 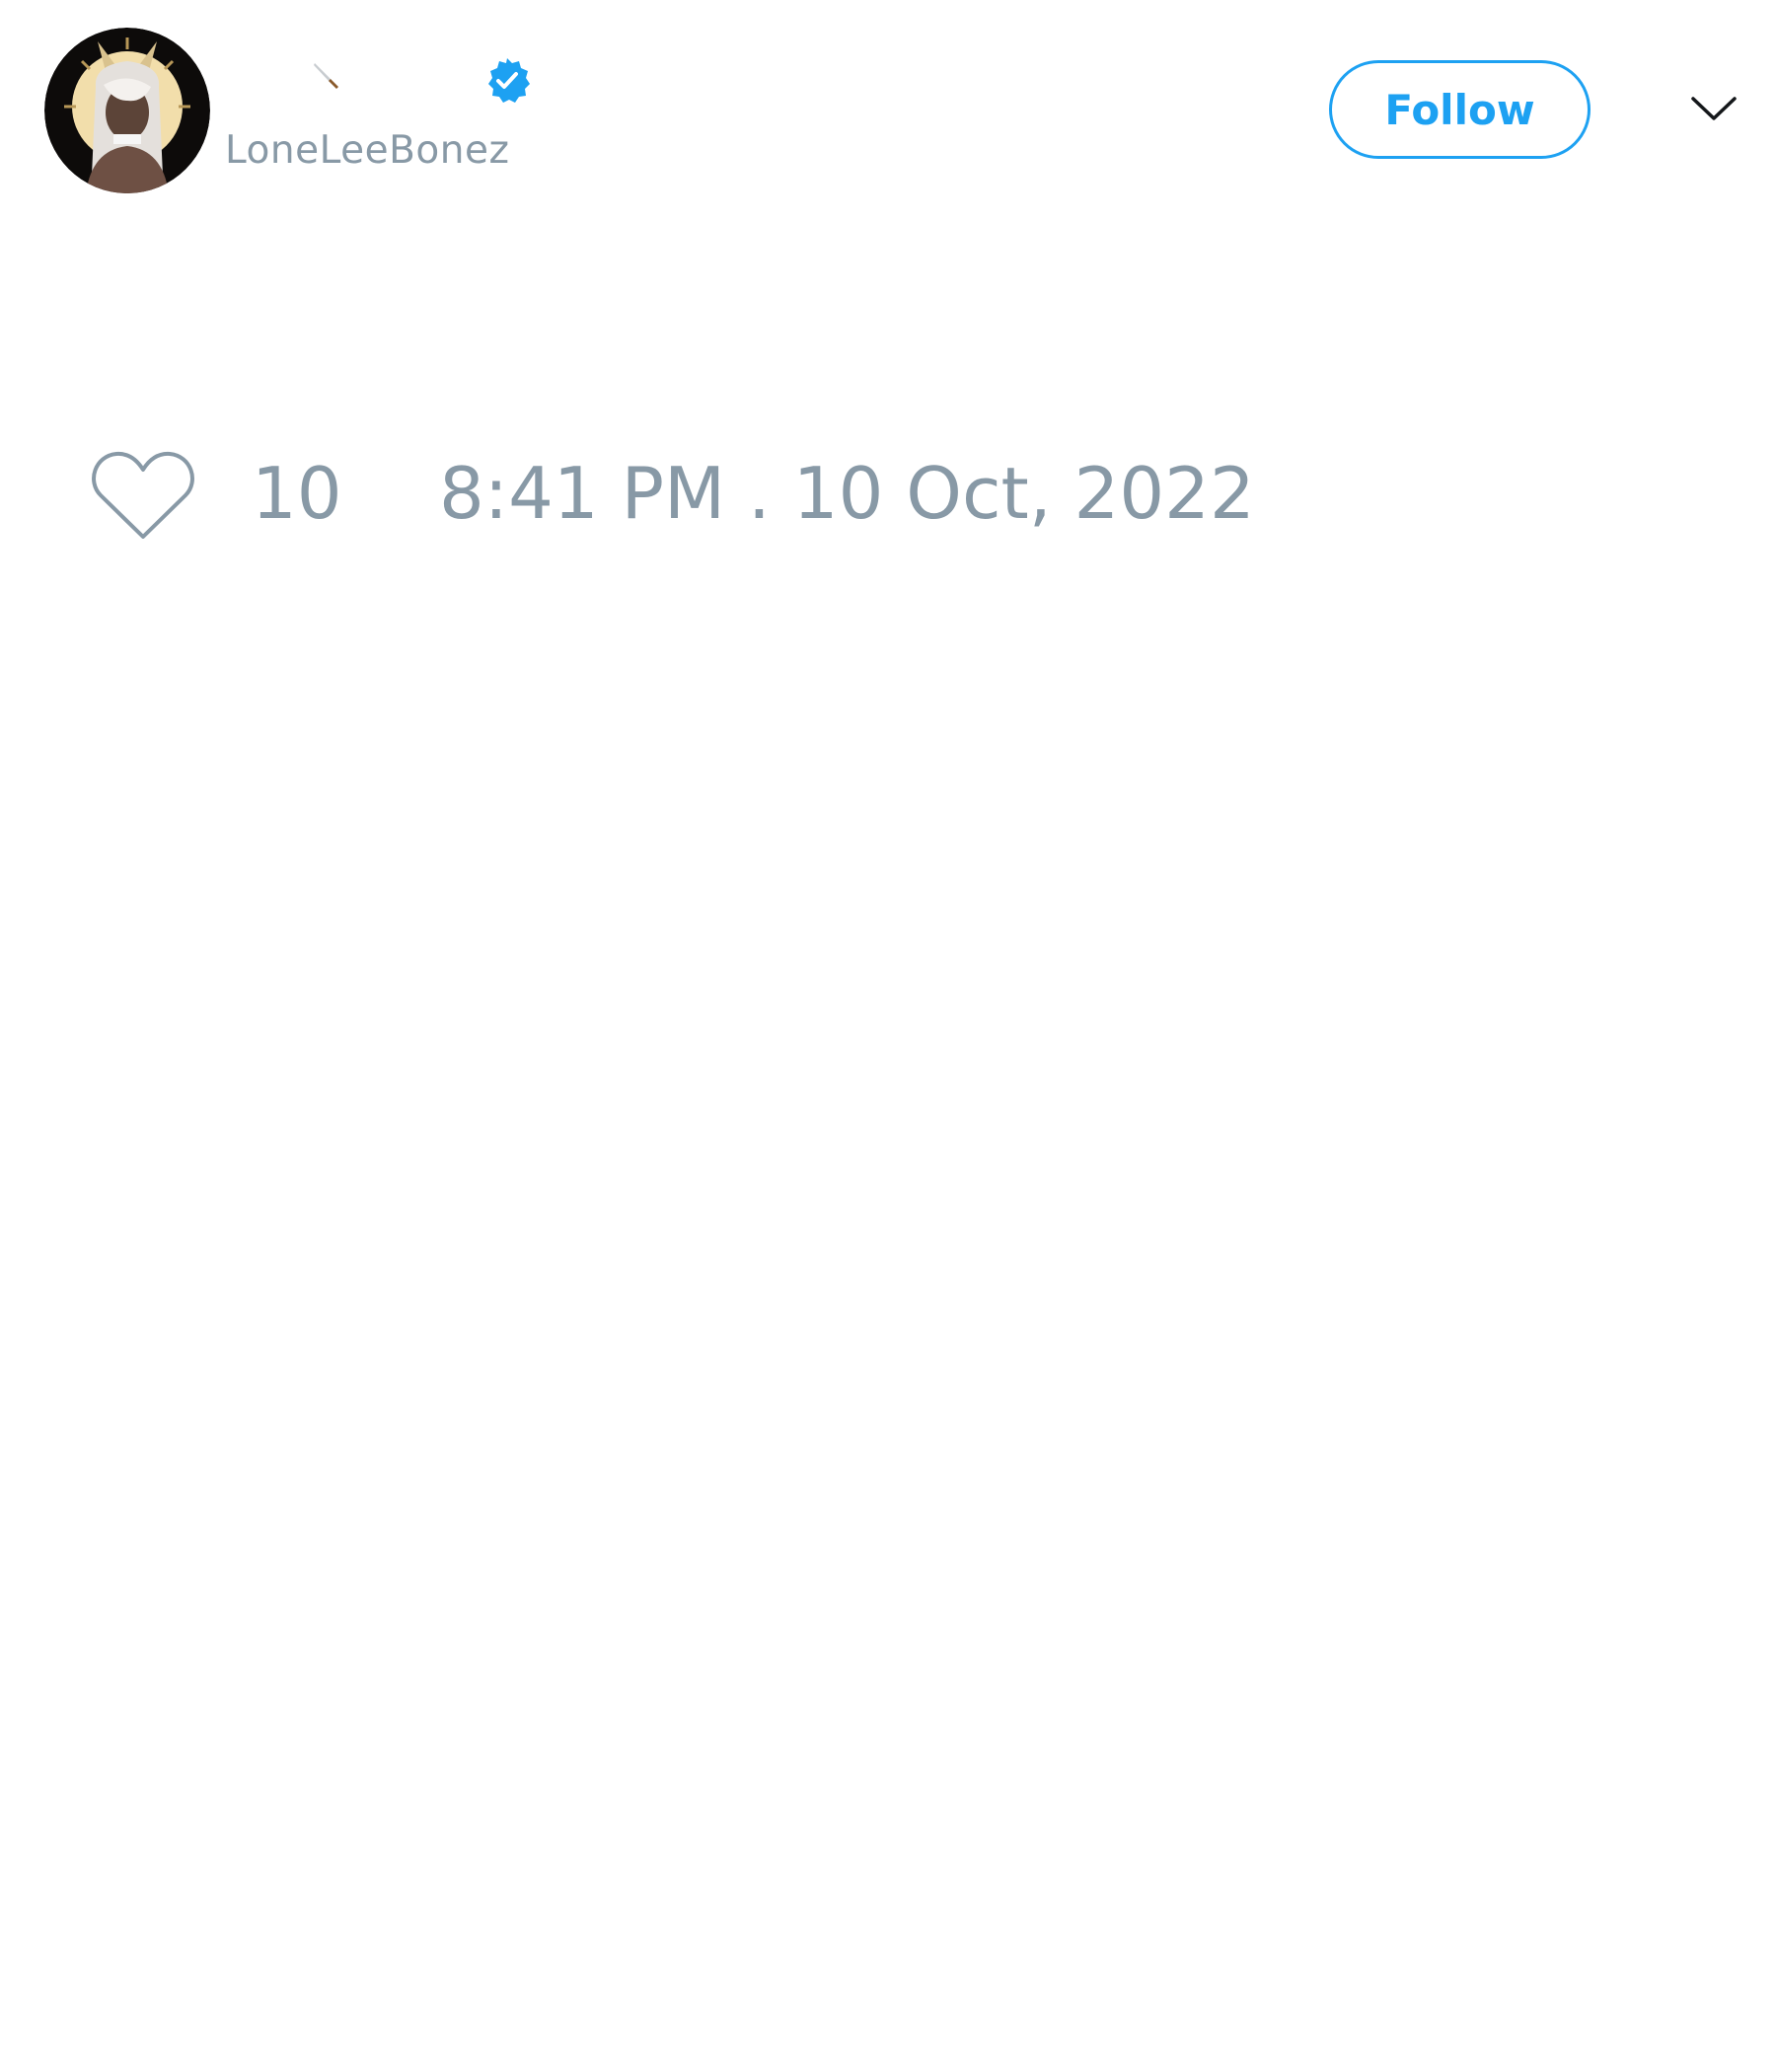 What do you see at coordinates (847, 494) in the screenshot?
I see `tweet-timestamp: 8:41 PM . 10 Oct, 2022` at bounding box center [847, 494].